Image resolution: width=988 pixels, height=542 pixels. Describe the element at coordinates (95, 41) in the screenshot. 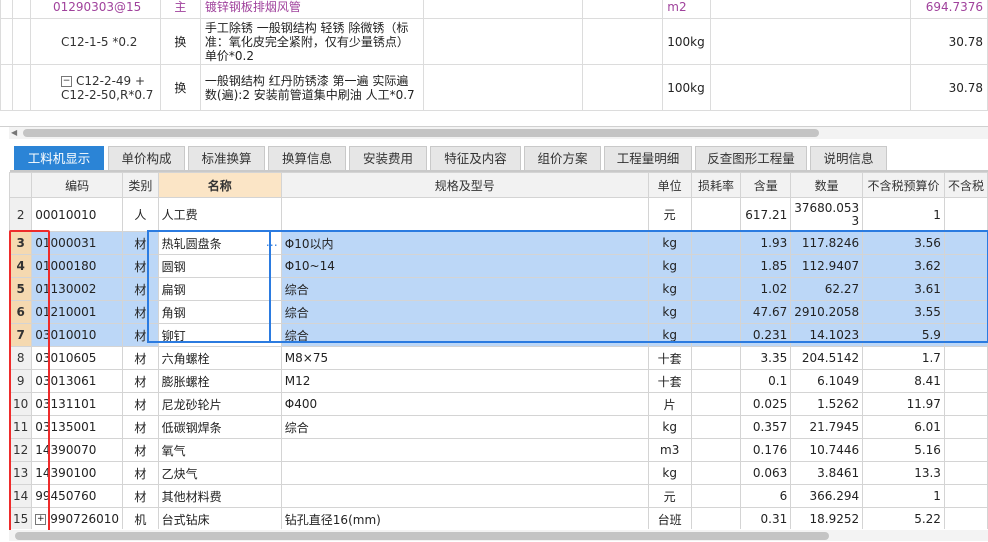

I see `upper-row-code: C12-1-5 *0.2` at that location.